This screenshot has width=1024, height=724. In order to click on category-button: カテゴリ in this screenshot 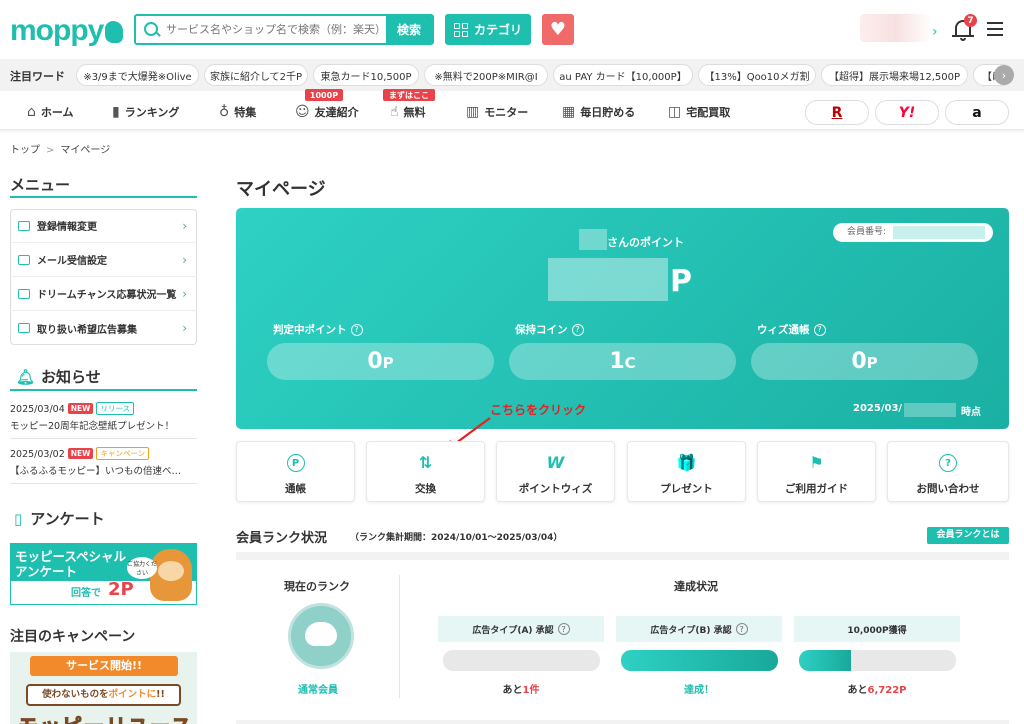, I will do `click(488, 29)`.